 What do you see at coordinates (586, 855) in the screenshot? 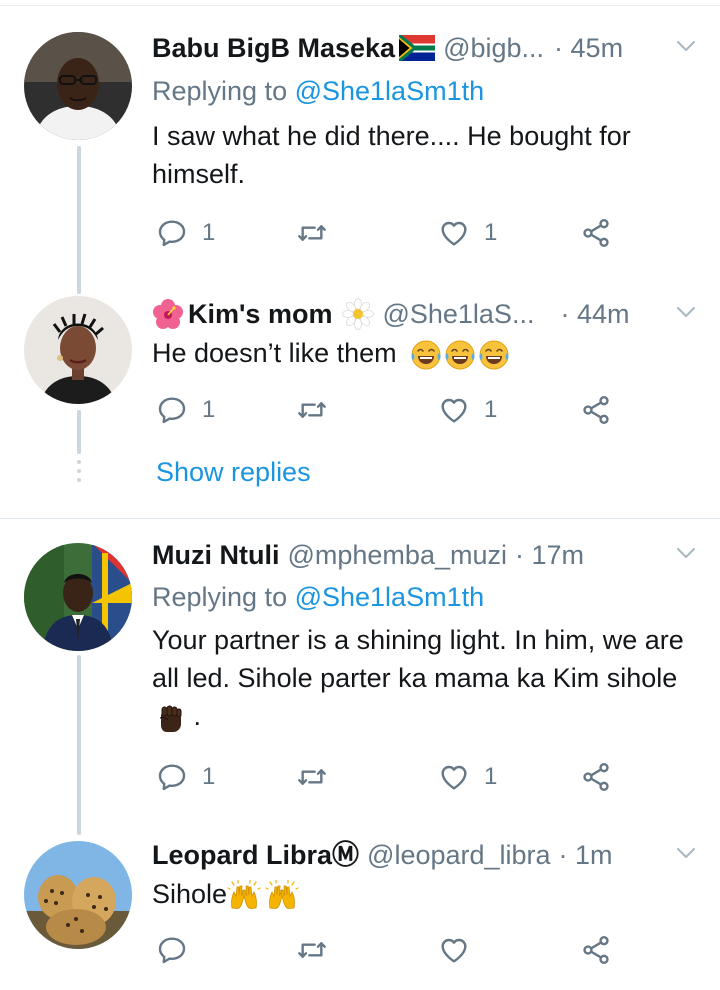
I see `timestamp: · 1m` at bounding box center [586, 855].